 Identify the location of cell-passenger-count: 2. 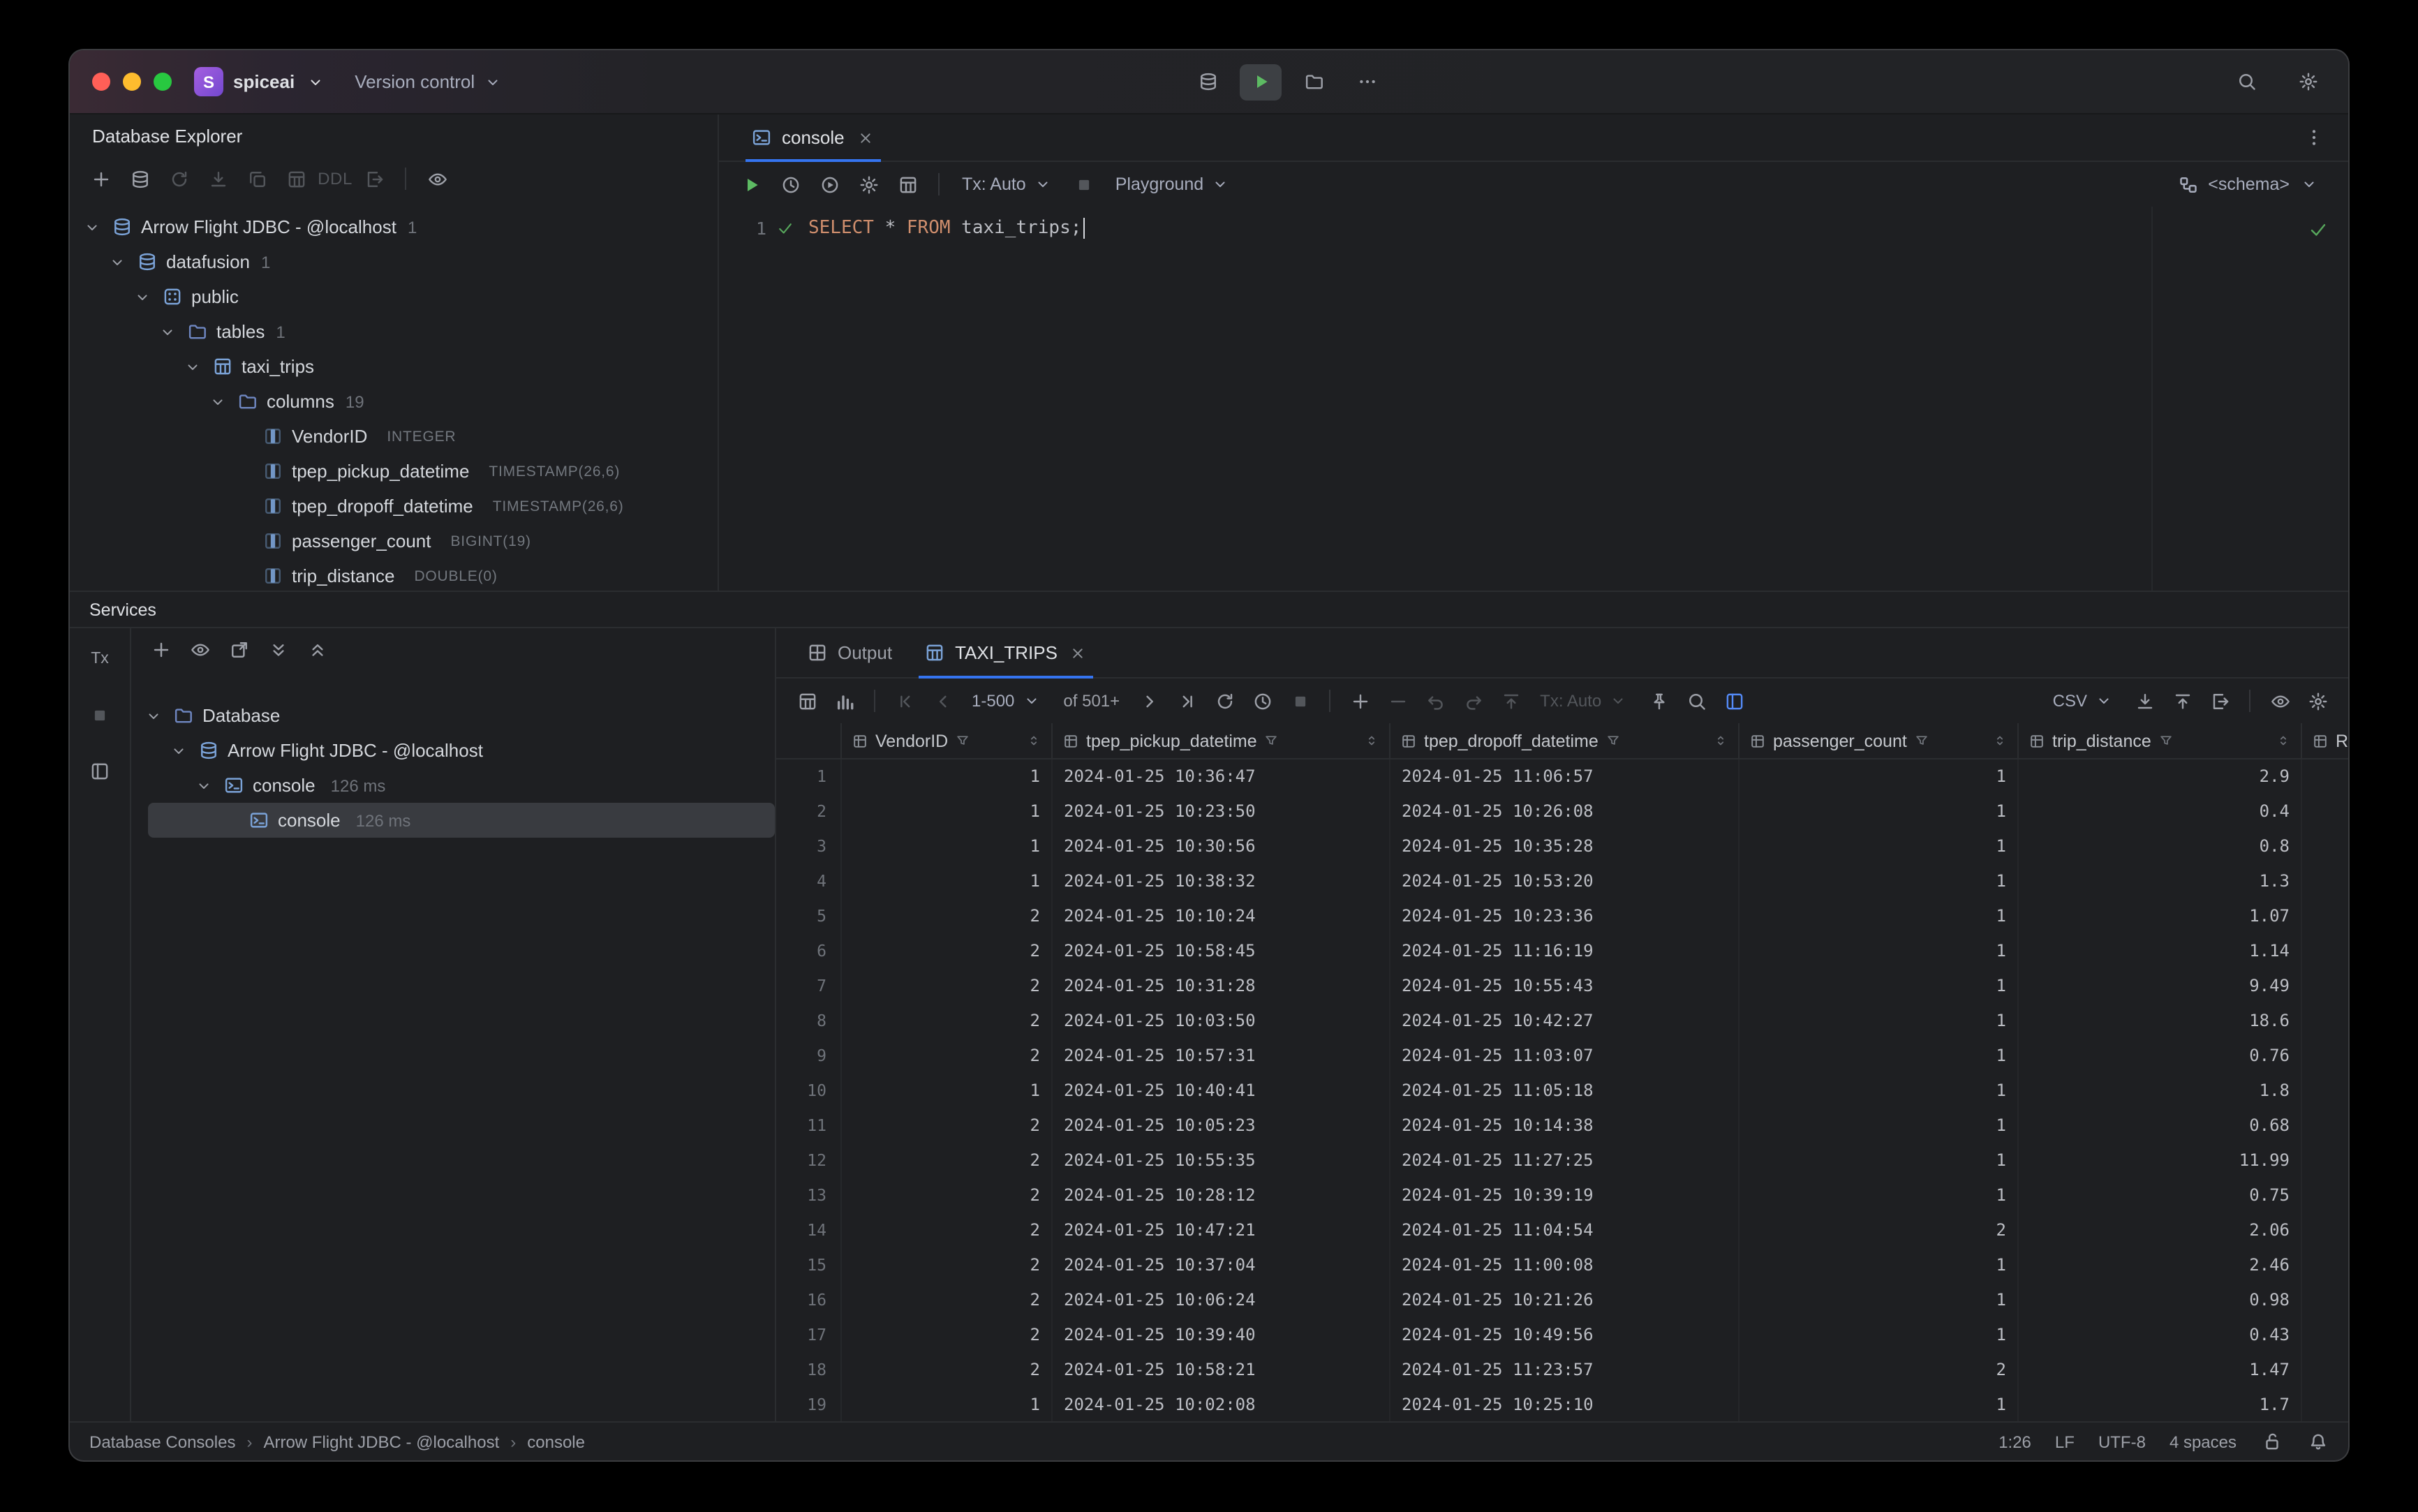
(1879, 1370).